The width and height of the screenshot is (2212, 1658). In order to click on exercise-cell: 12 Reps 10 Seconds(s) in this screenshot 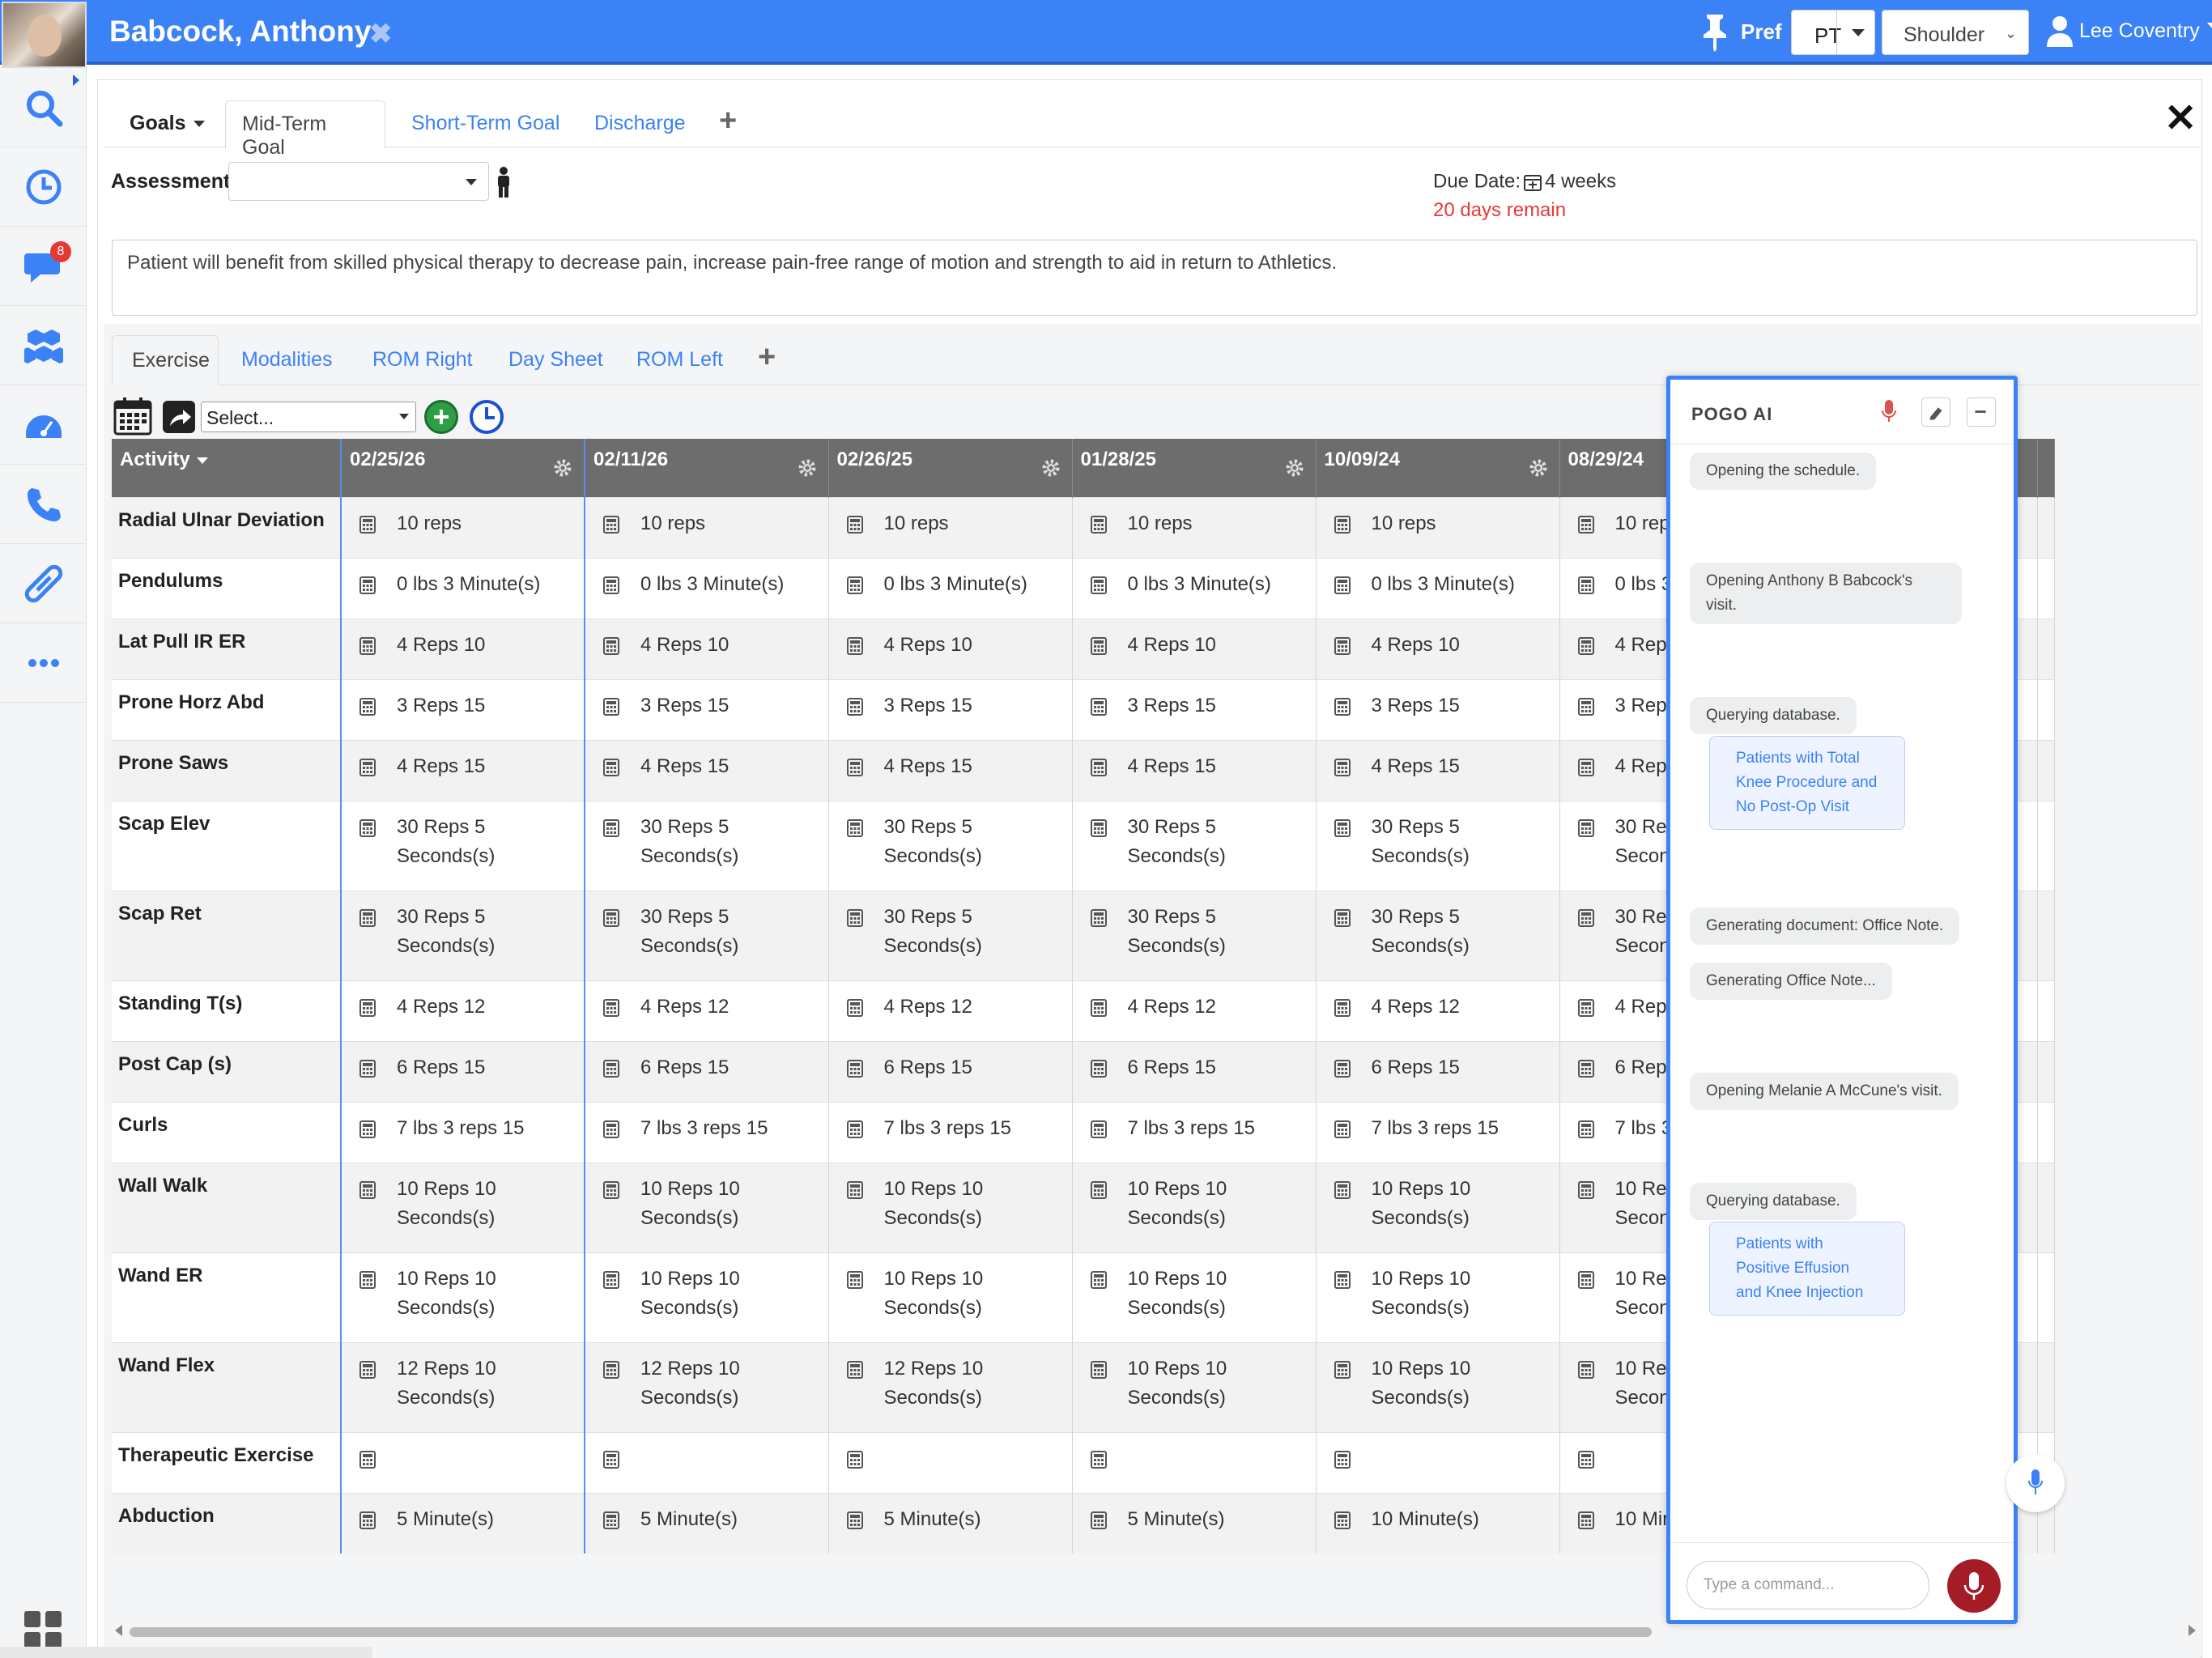, I will do `click(951, 1386)`.